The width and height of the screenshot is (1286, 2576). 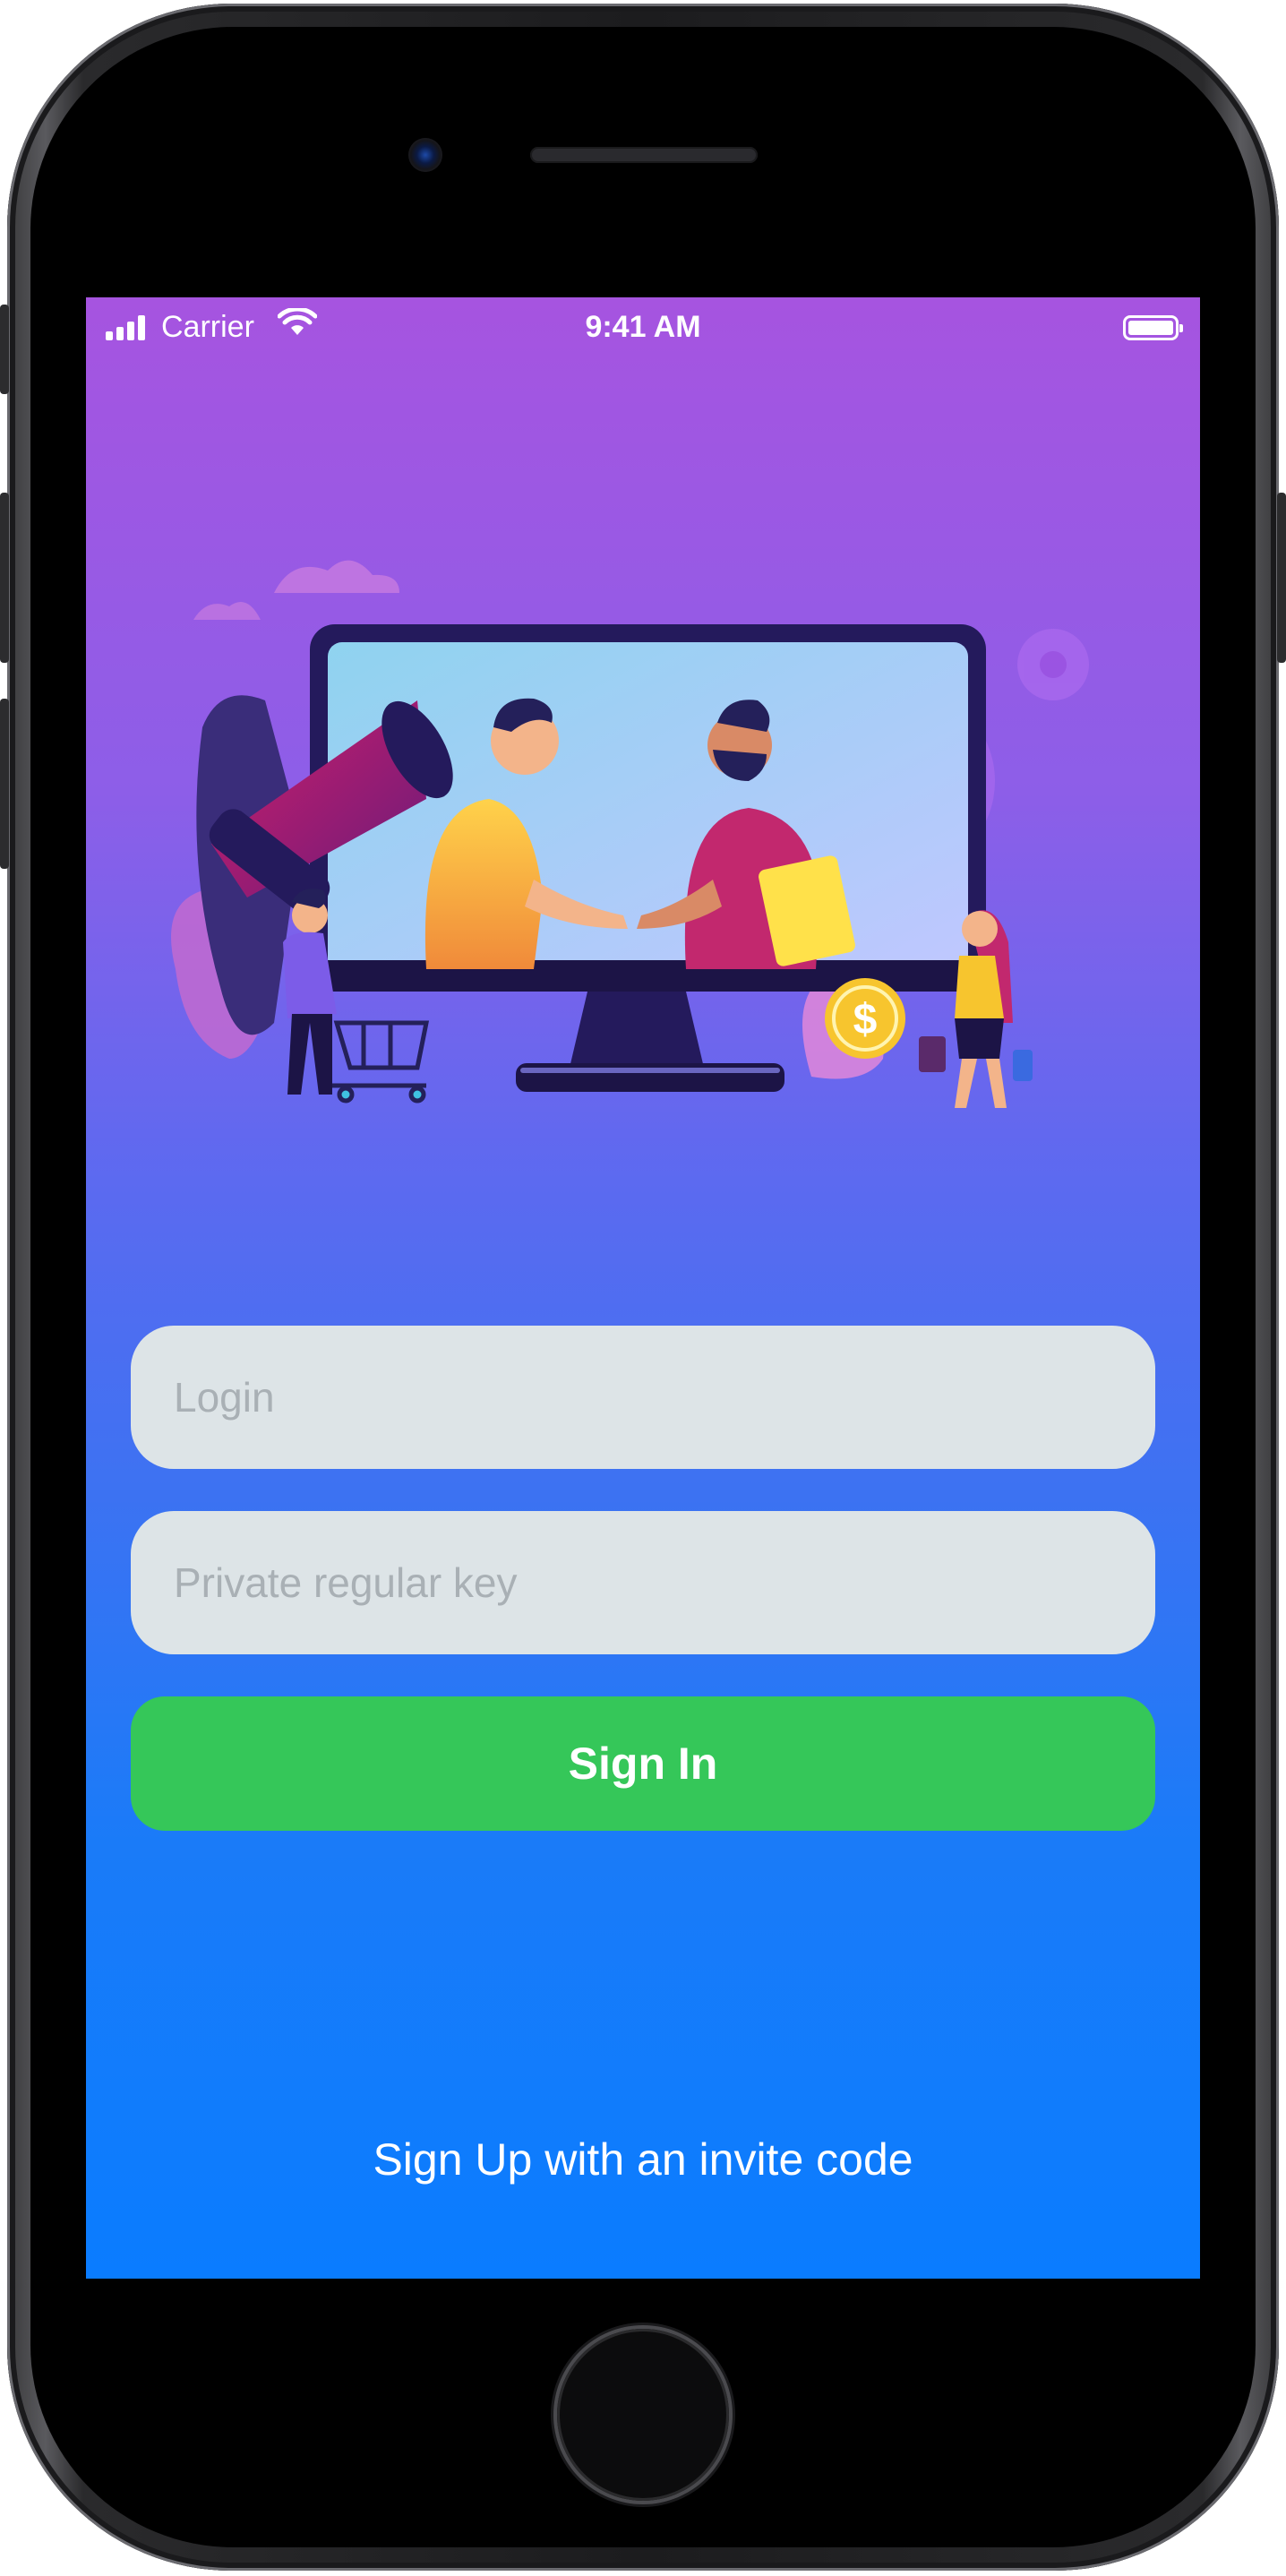 What do you see at coordinates (1053, 664) in the screenshot?
I see `gear-icon-small` at bounding box center [1053, 664].